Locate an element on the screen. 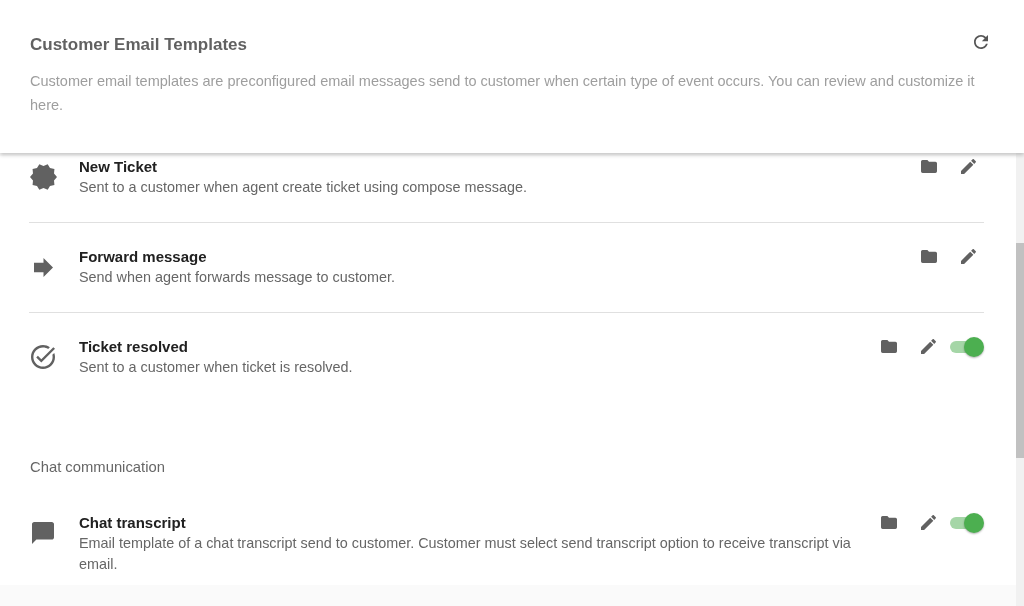 The image size is (1024, 606). template-description: Sent to a customer when agent create ticket using compose message. is located at coordinates (303, 187).